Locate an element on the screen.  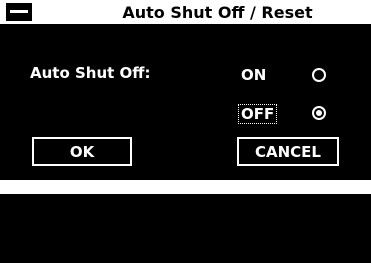
dialog-title-bar: Auto Shut Off / Reset is located at coordinates (185, 12).